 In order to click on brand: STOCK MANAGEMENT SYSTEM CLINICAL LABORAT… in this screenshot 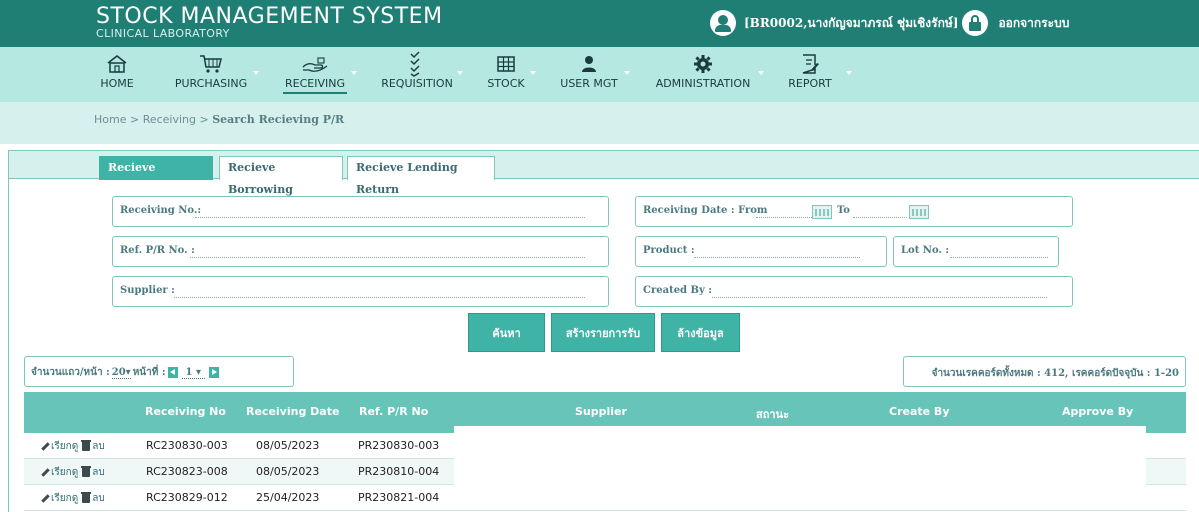, I will do `click(269, 23)`.